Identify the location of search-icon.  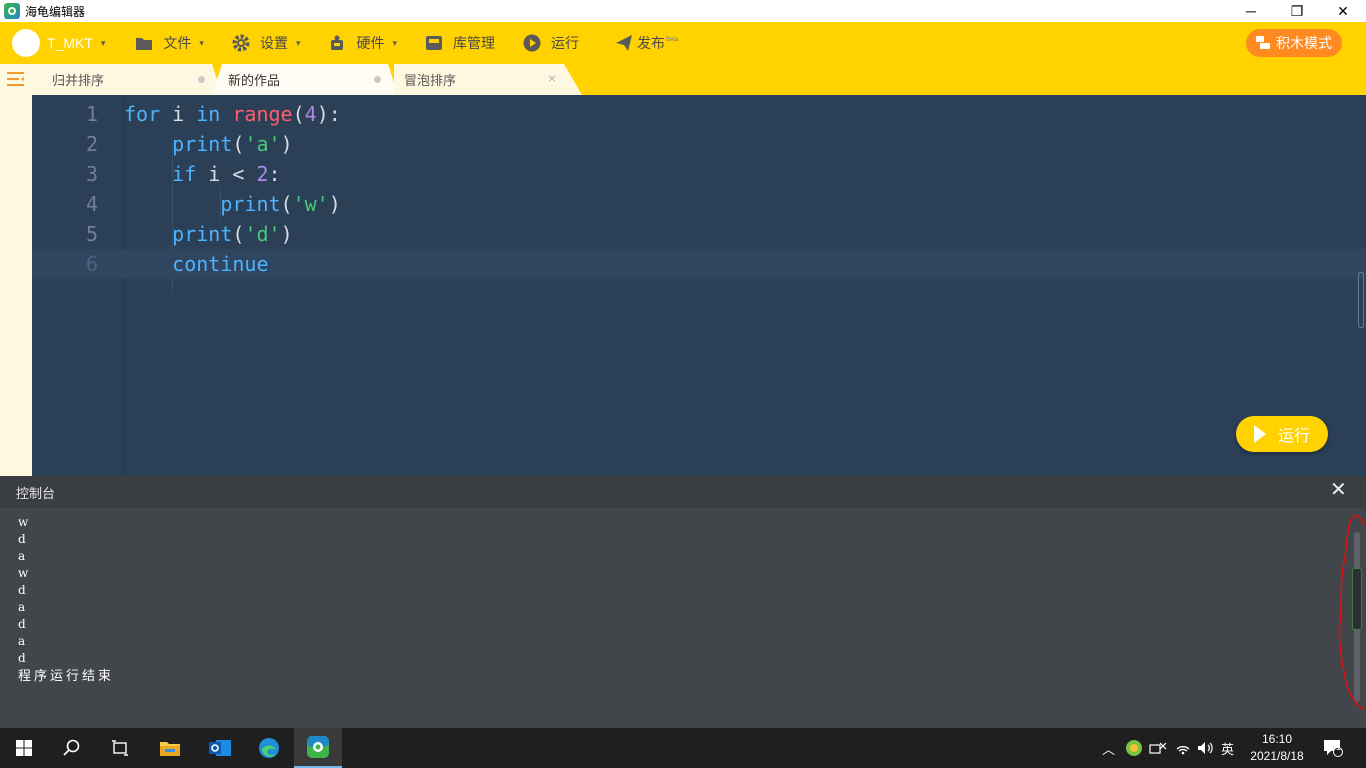
(72, 748).